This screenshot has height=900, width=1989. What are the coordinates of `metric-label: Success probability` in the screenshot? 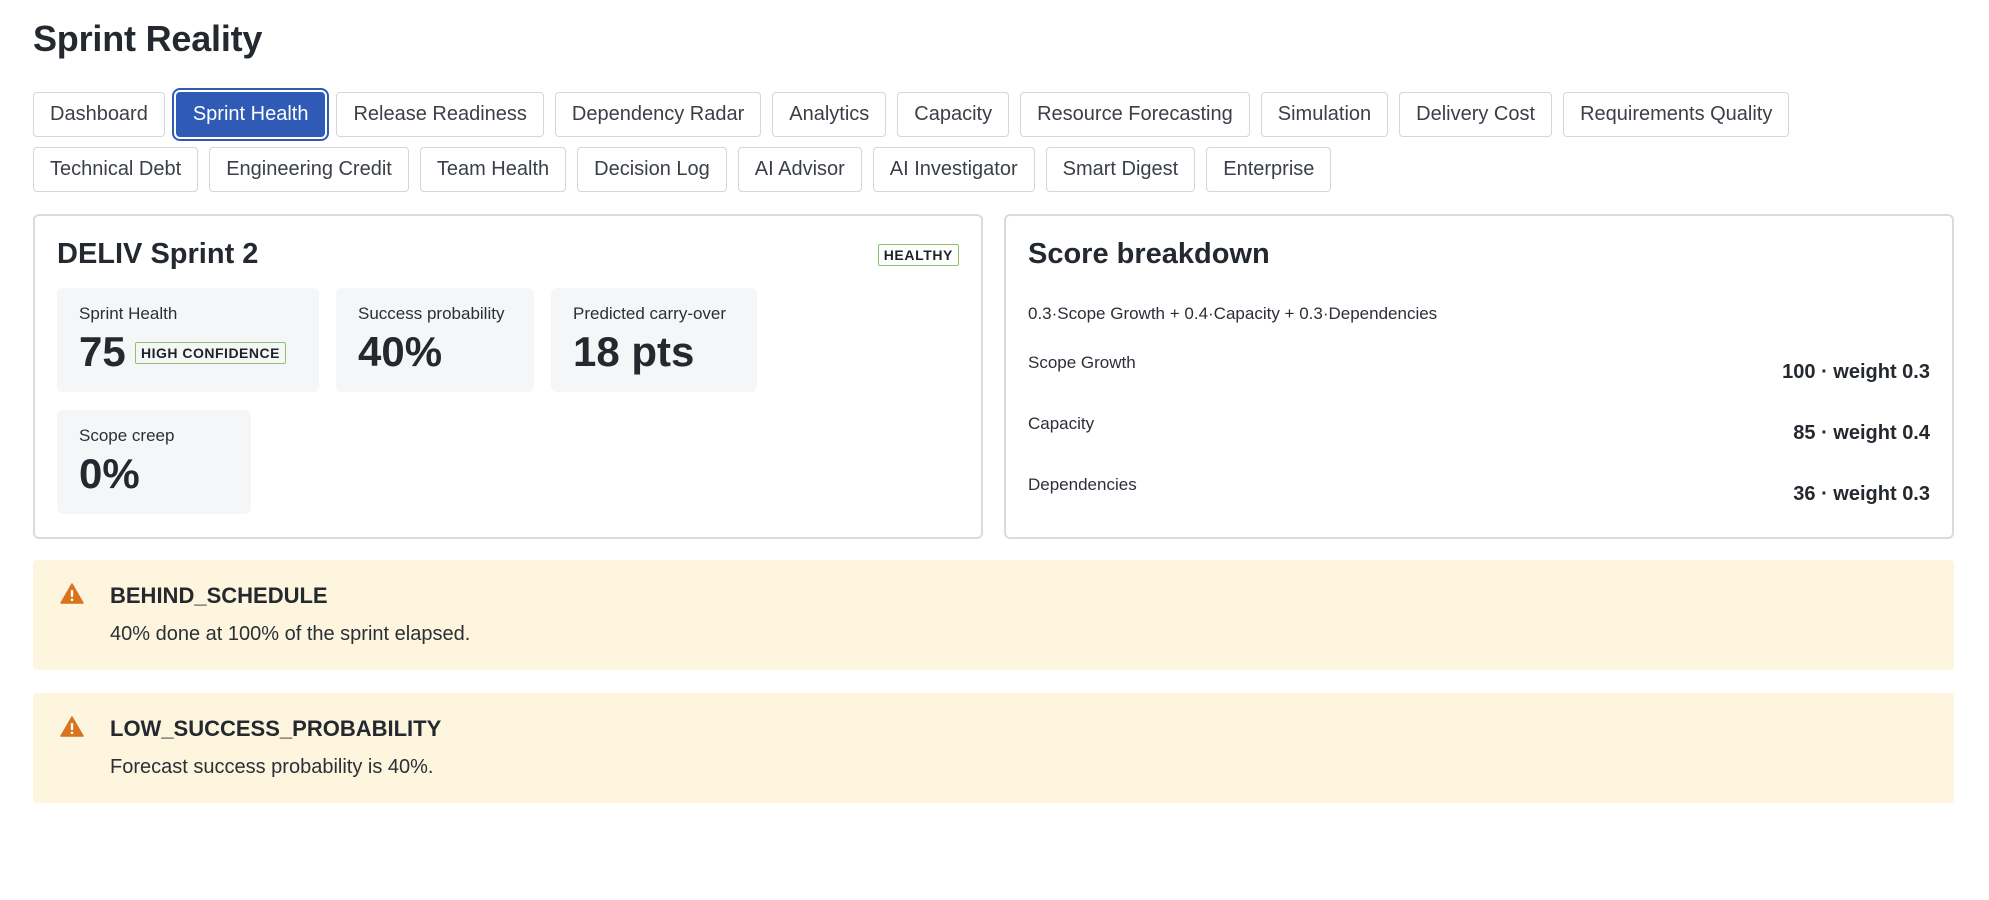 It's located at (431, 313).